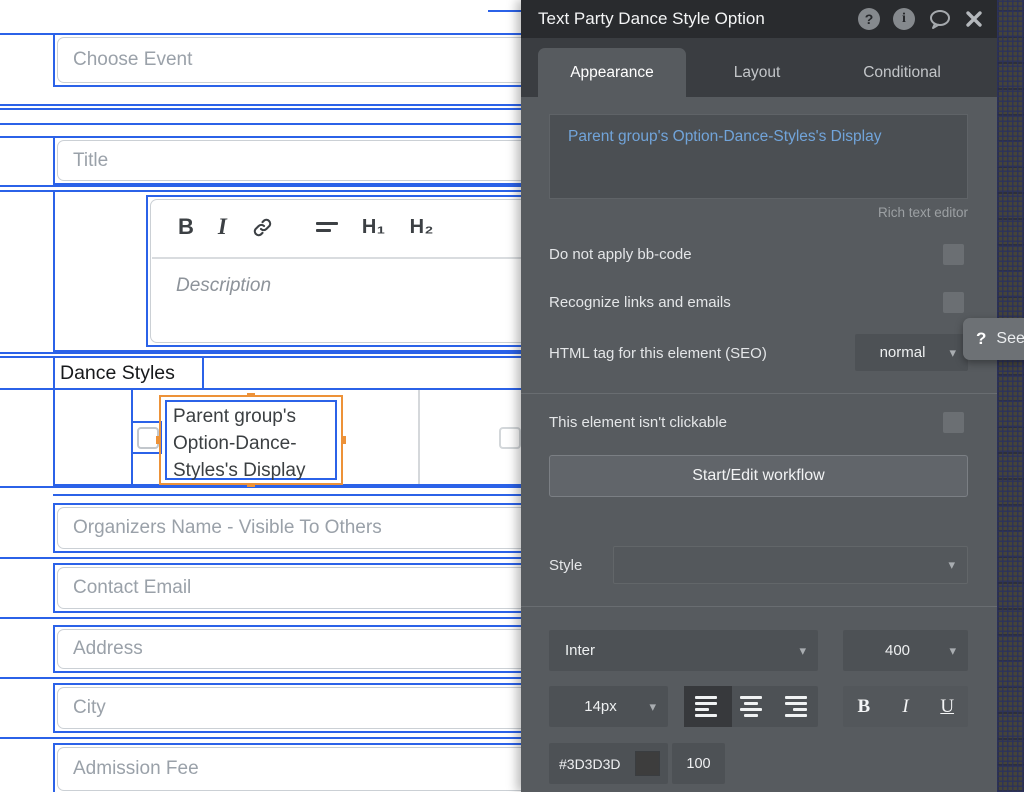 This screenshot has height=792, width=1024. What do you see at coordinates (340, 271) in the screenshot?
I see `description-editor: B I H₁ H₂ Description` at bounding box center [340, 271].